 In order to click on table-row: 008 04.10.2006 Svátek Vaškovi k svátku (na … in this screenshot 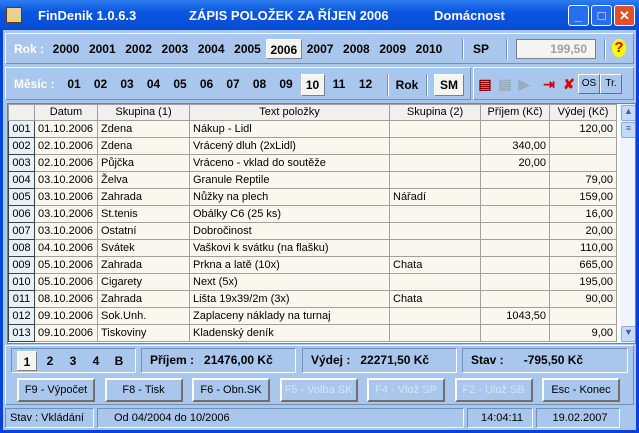, I will do `click(312, 248)`.